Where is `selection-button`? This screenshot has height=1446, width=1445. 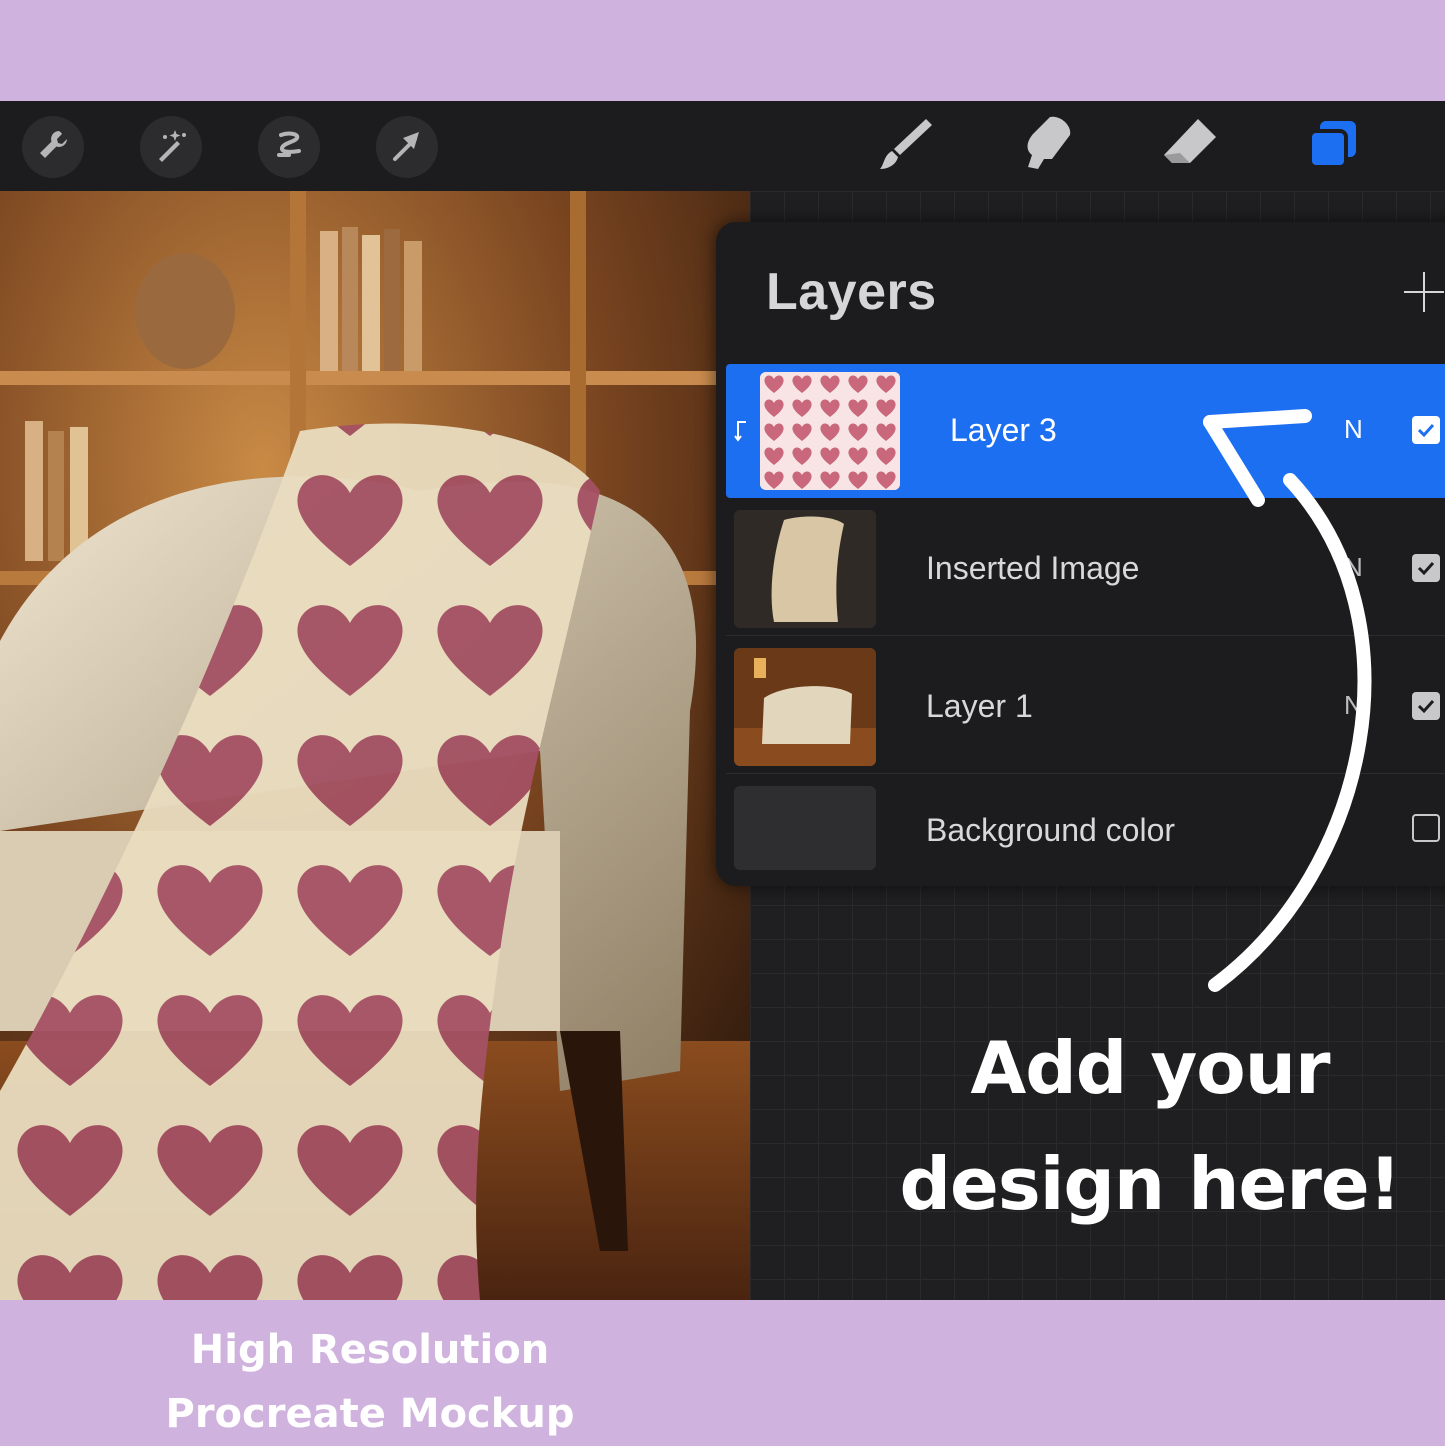 selection-button is located at coordinates (289, 147).